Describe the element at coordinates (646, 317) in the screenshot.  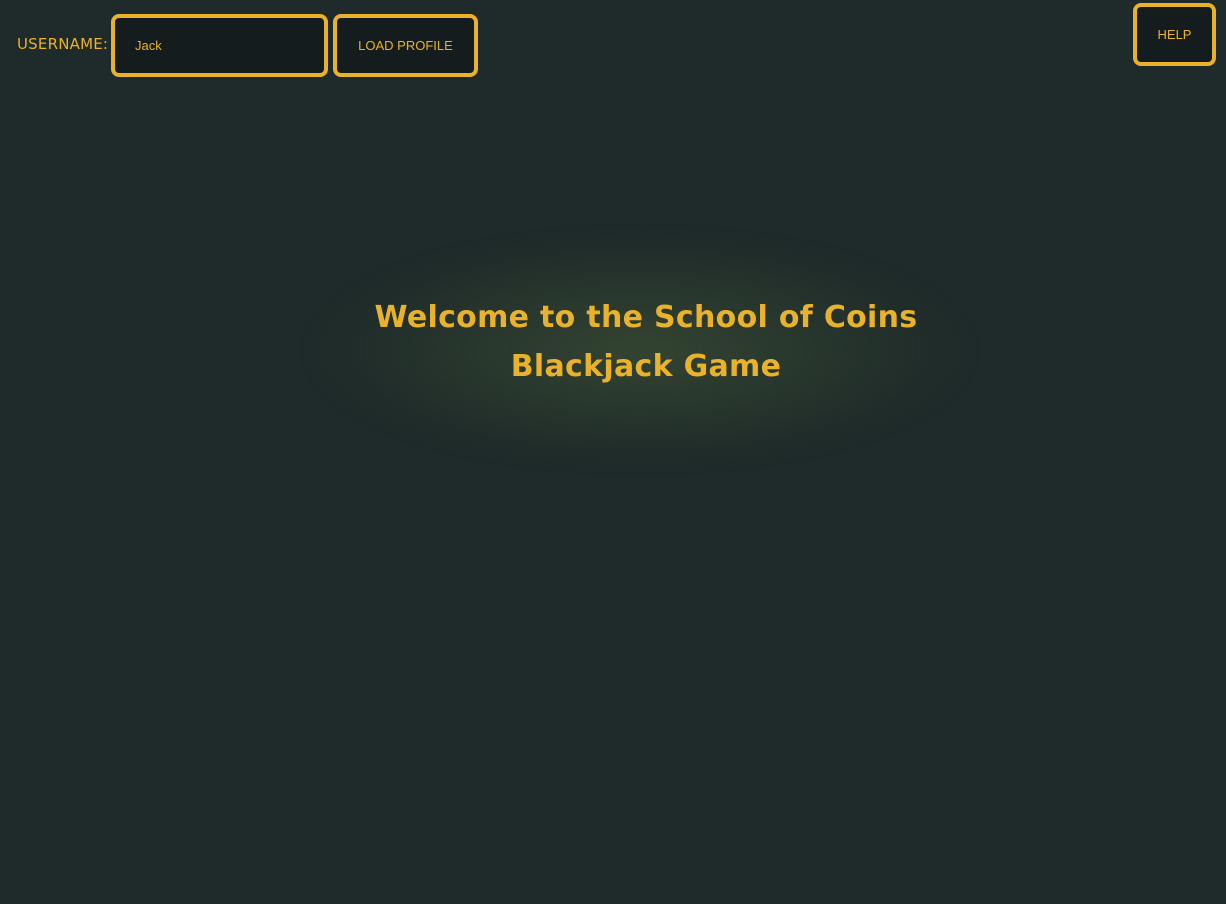
I see `welcome-title-line1: Welcome to the School of Coins` at that location.